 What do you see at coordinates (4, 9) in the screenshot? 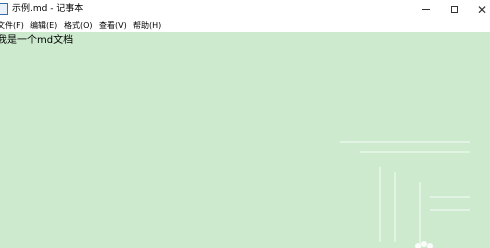
I see `notepad-icon` at bounding box center [4, 9].